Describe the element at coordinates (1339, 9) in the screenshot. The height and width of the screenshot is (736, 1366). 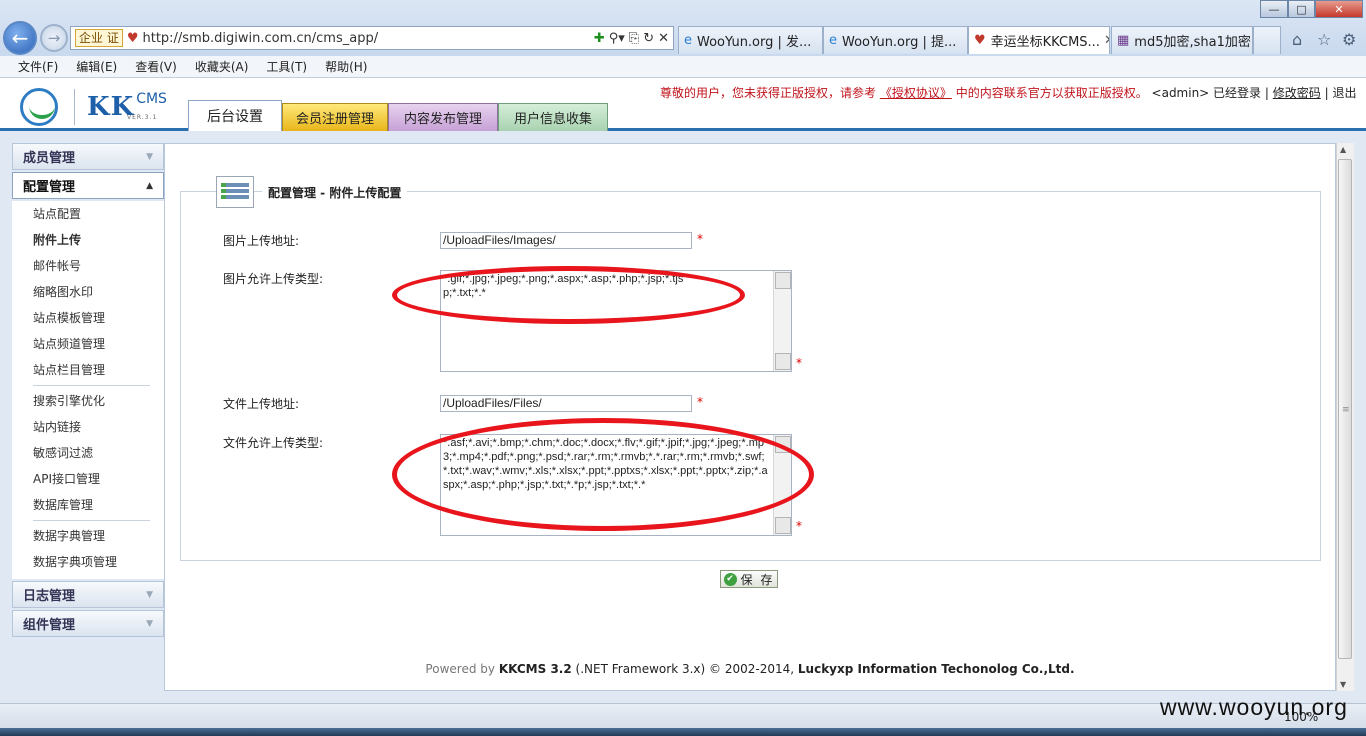
I see `close-window-button: ✕` at that location.